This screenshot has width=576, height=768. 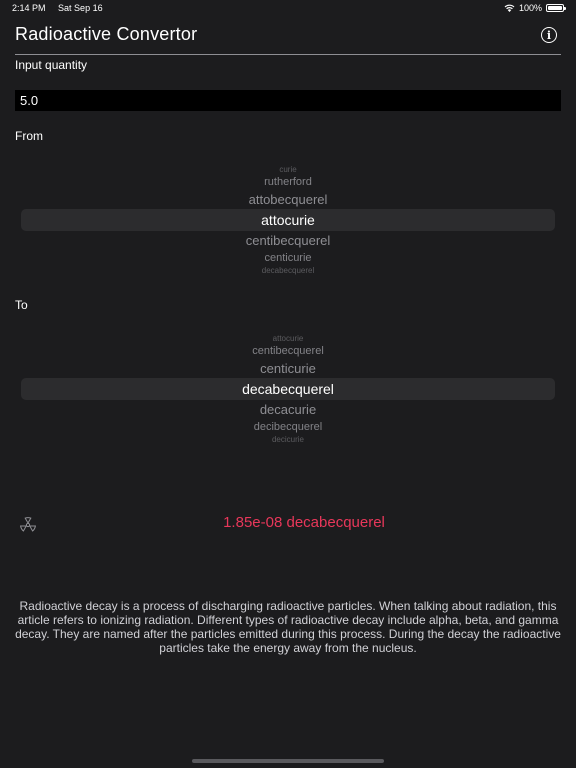 I want to click on from-picker-item: decabecquerel, so click(x=288, y=270).